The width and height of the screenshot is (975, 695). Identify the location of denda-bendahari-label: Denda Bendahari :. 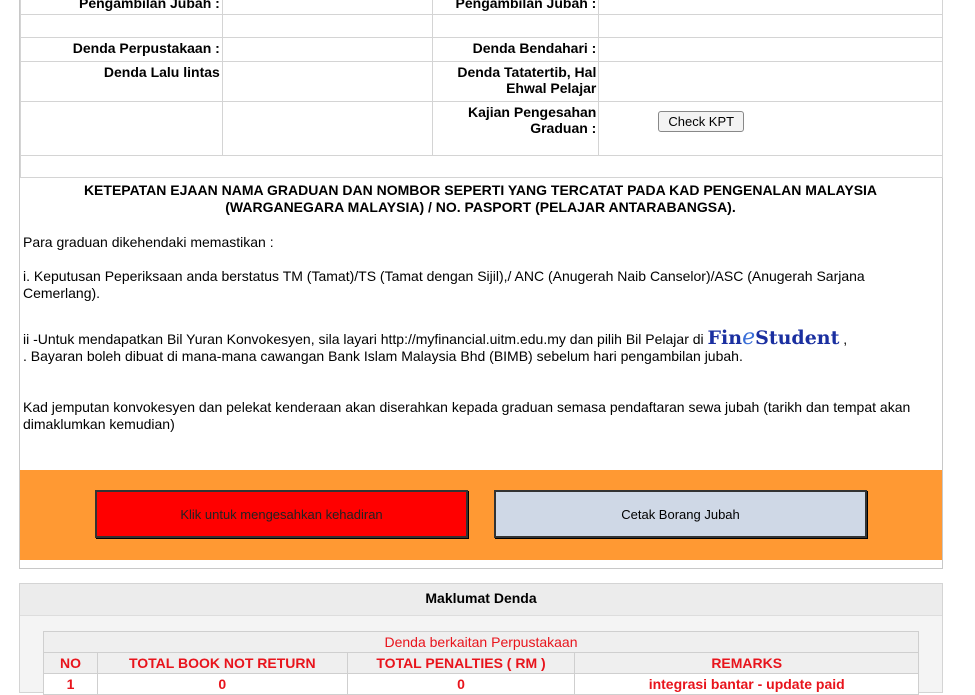
(516, 49).